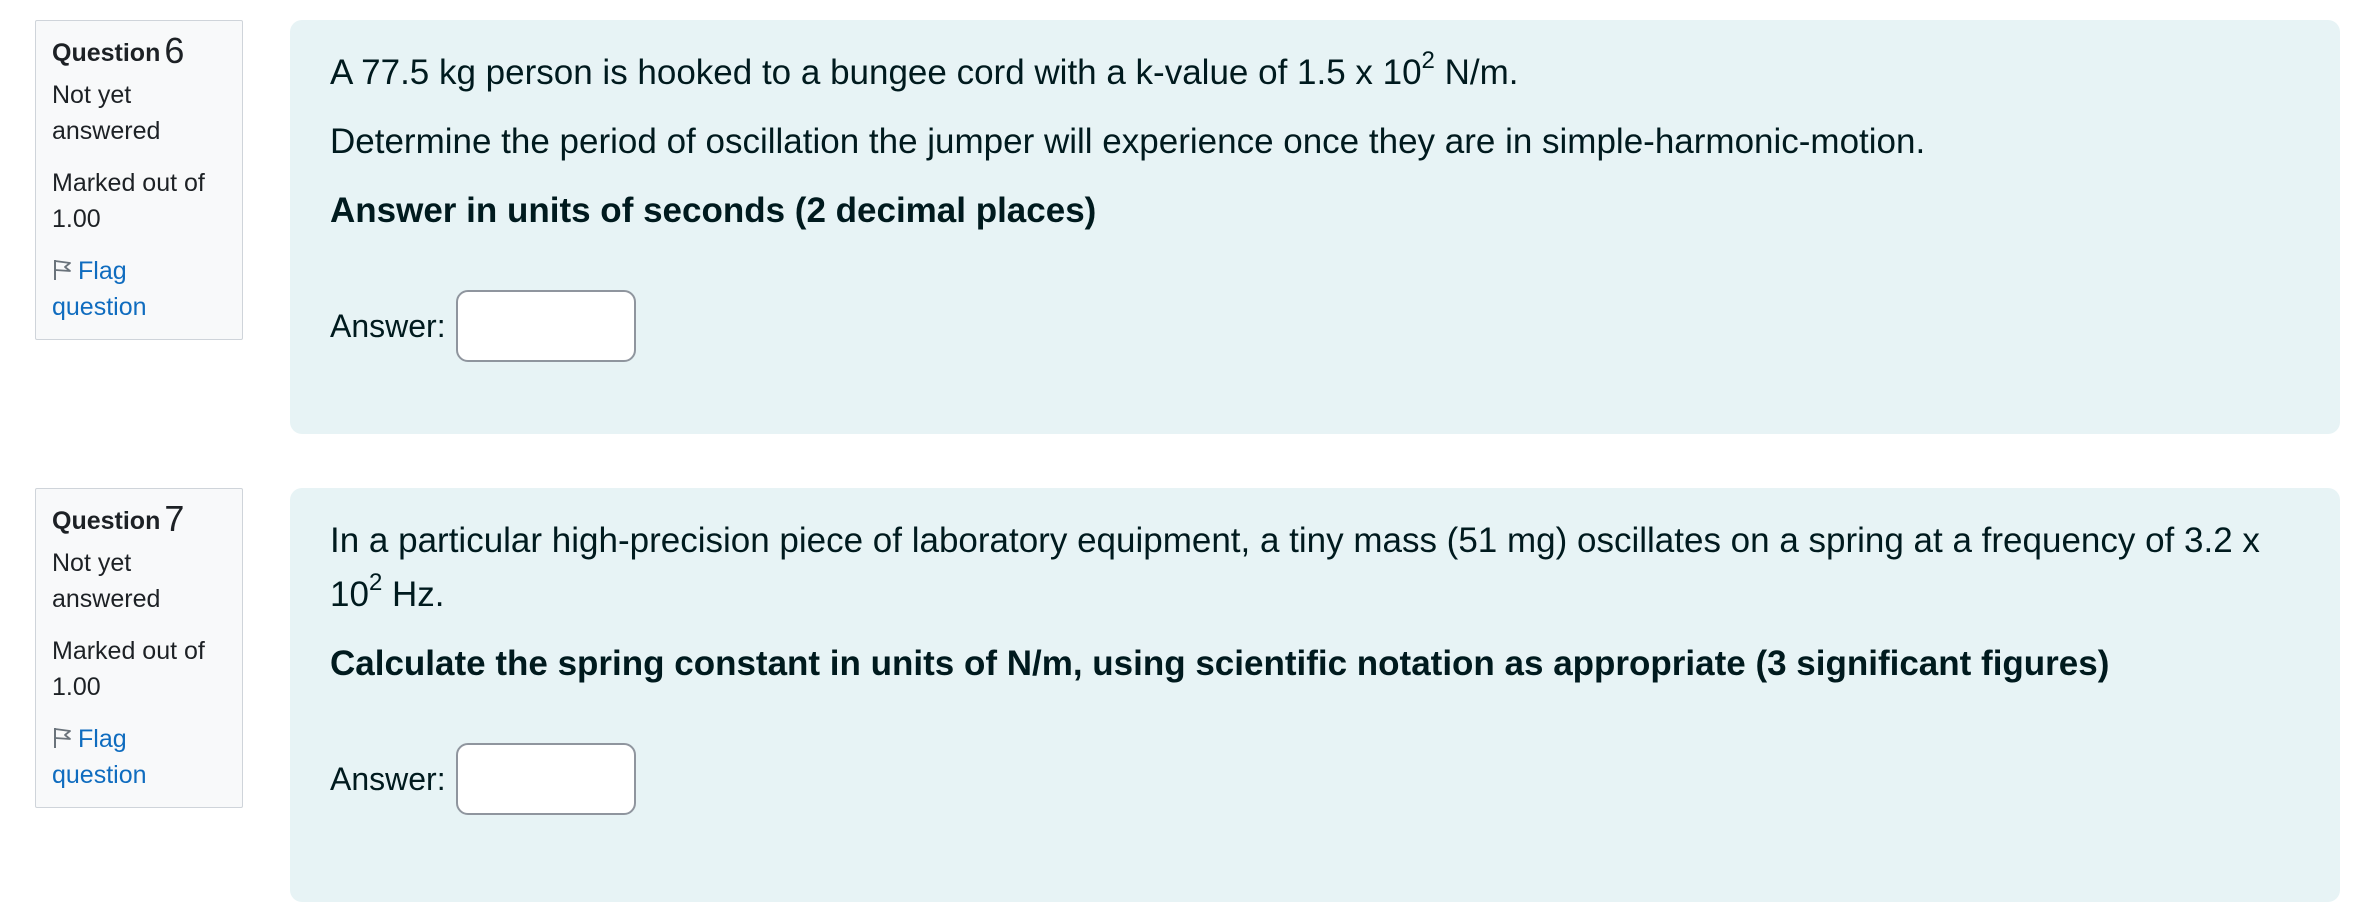  I want to click on question-text-part: Hz., so click(413, 594).